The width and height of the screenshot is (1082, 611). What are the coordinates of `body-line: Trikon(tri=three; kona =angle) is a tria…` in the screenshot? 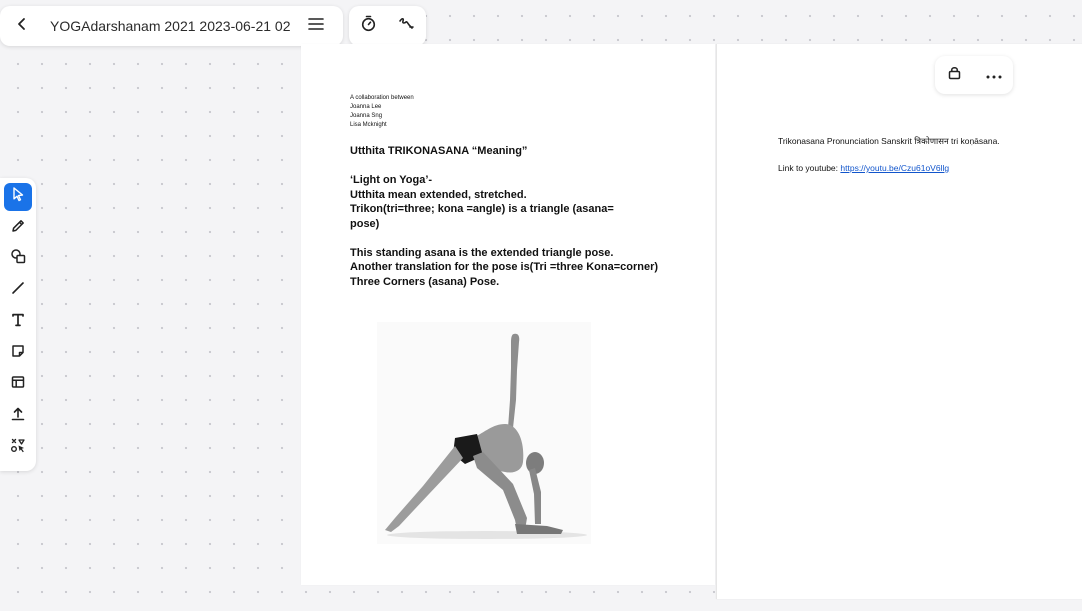 It's located at (482, 209).